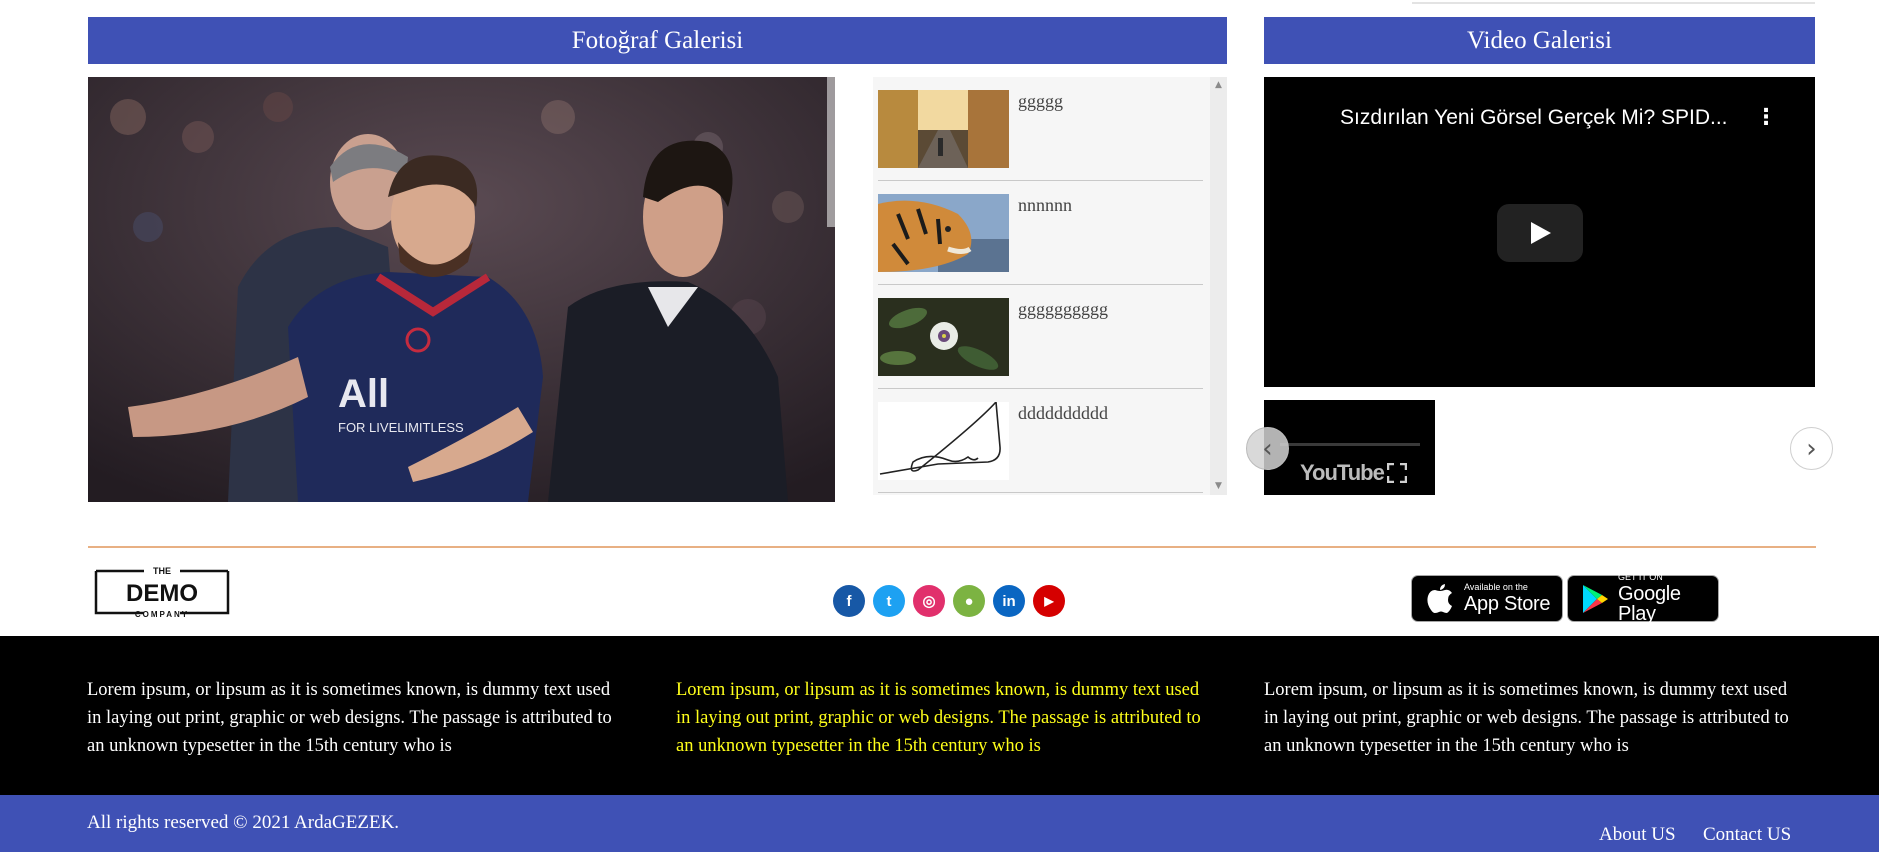  I want to click on thumbnail-item: ggggg, so click(1040, 129).